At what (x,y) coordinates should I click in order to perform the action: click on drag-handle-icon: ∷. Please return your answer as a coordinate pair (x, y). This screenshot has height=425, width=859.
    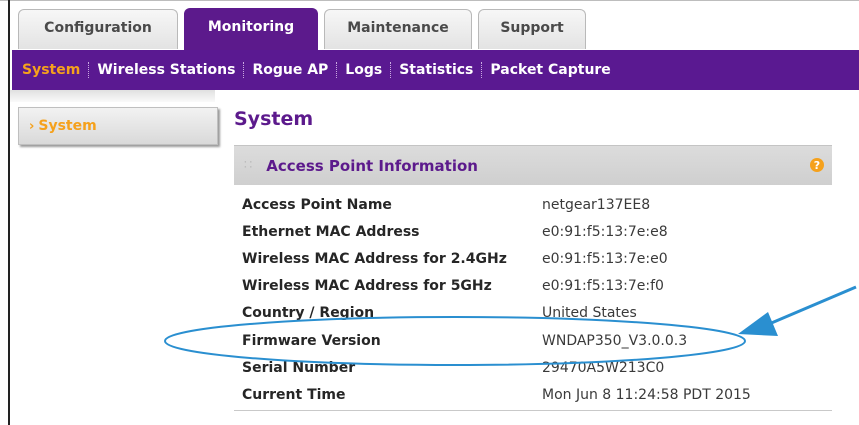
    Looking at the image, I should click on (248, 165).